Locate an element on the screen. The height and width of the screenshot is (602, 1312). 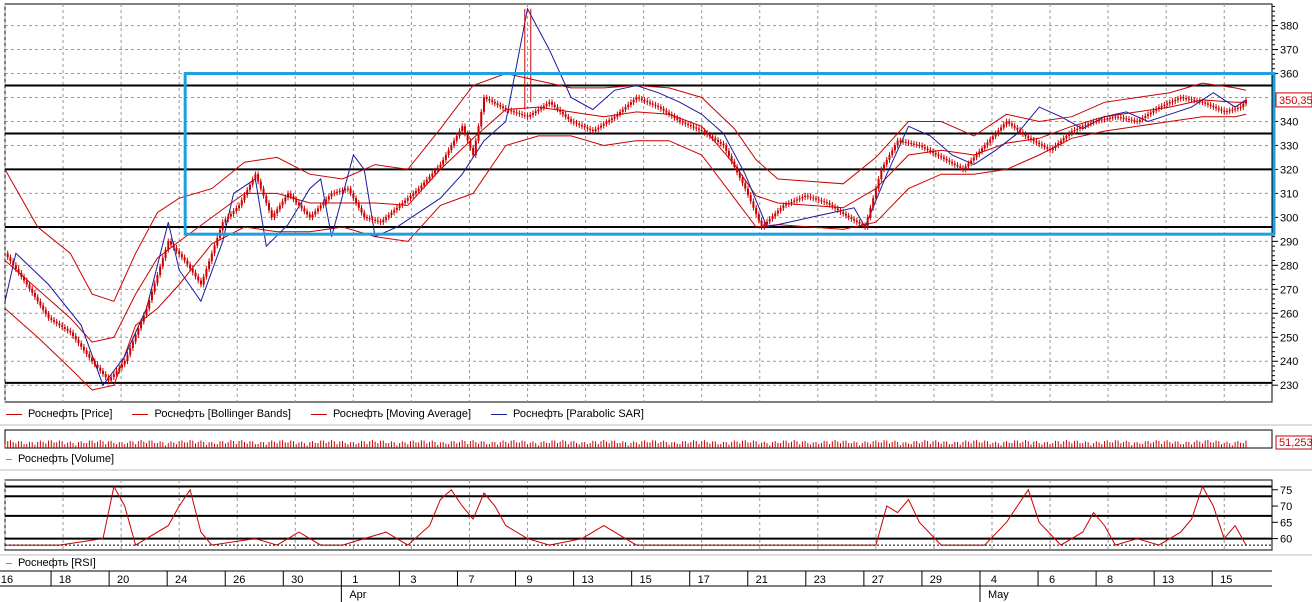
volume-panel-label: Роснефть [Volume] is located at coordinates (60, 459).